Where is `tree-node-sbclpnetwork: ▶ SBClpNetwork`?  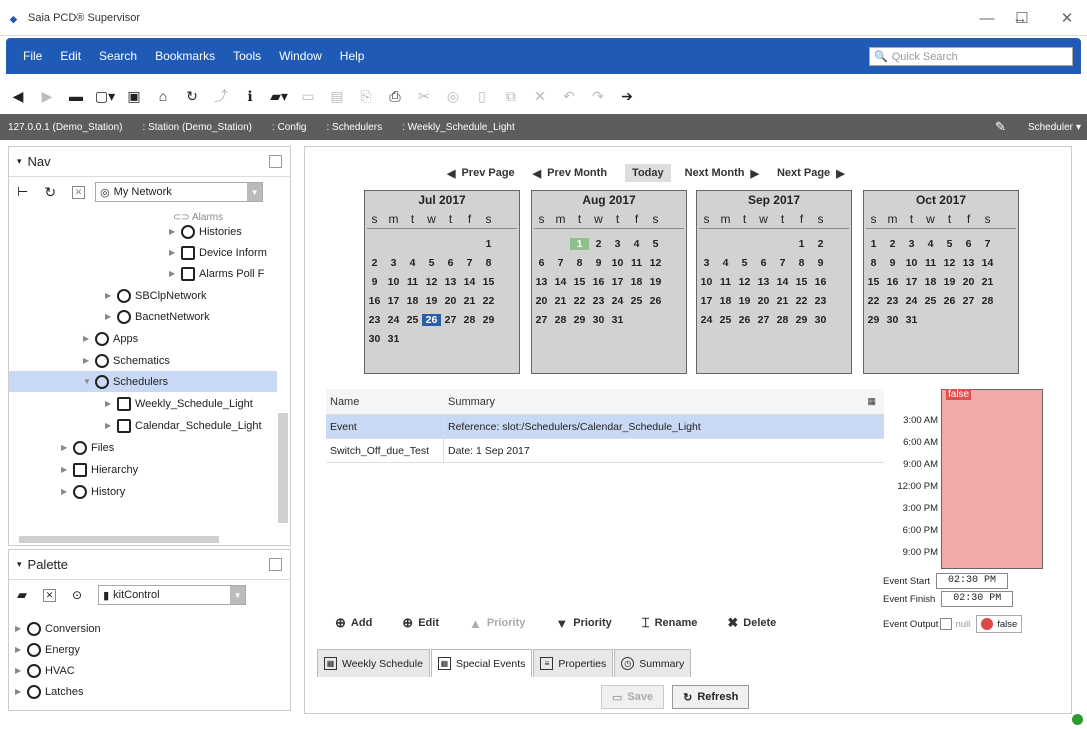
tree-node-sbclpnetwork: ▶ SBClpNetwork is located at coordinates (156, 295).